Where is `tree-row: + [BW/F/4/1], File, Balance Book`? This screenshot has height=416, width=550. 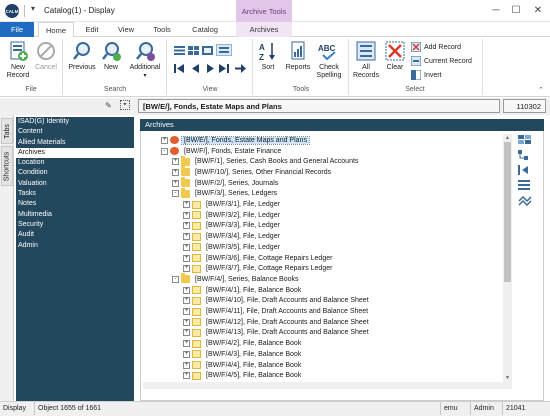
tree-row: + [BW/F/4/1], File, Balance Book is located at coordinates (243, 290).